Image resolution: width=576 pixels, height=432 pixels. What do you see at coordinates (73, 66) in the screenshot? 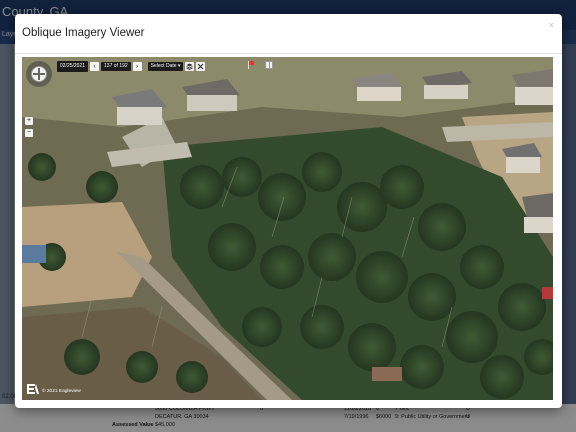
I see `capture-date: 02/25/2021` at bounding box center [73, 66].